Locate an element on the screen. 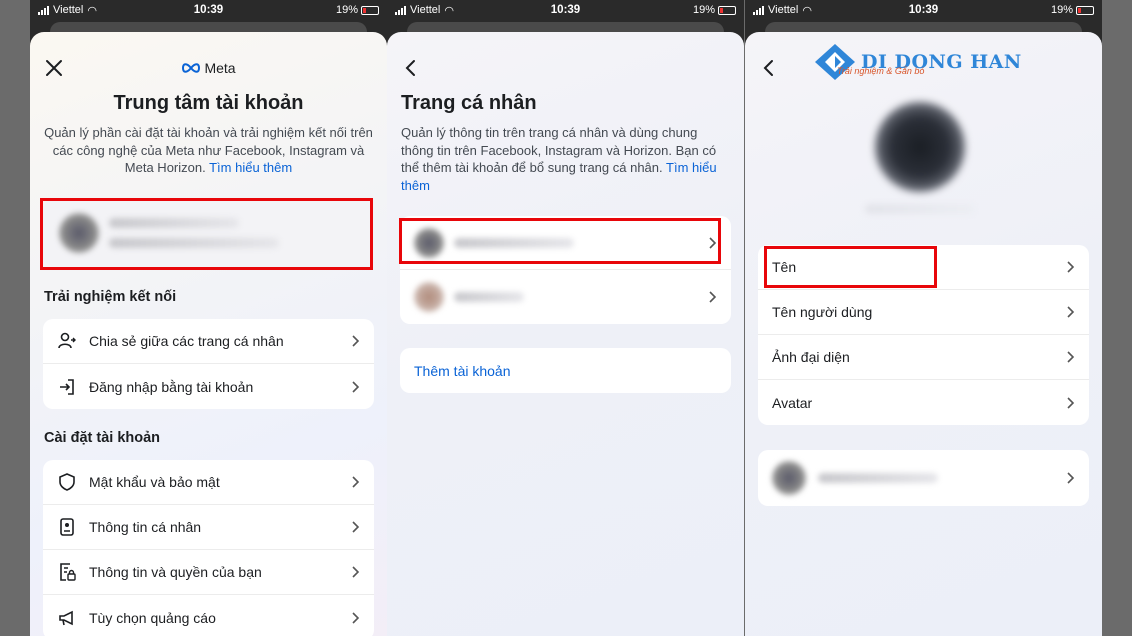 This screenshot has width=1132, height=636. list-item-password-security: Mật khẩu và bảo mật is located at coordinates (208, 482).